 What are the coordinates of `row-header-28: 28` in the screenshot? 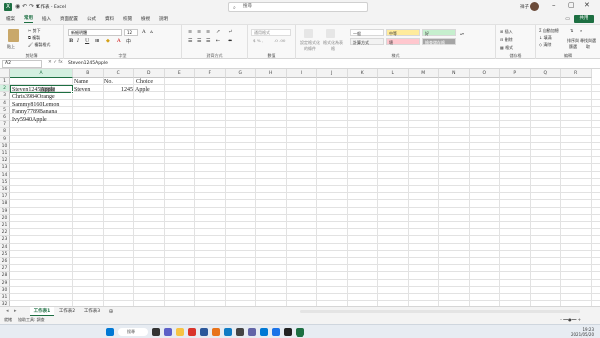 It's located at (5, 276).